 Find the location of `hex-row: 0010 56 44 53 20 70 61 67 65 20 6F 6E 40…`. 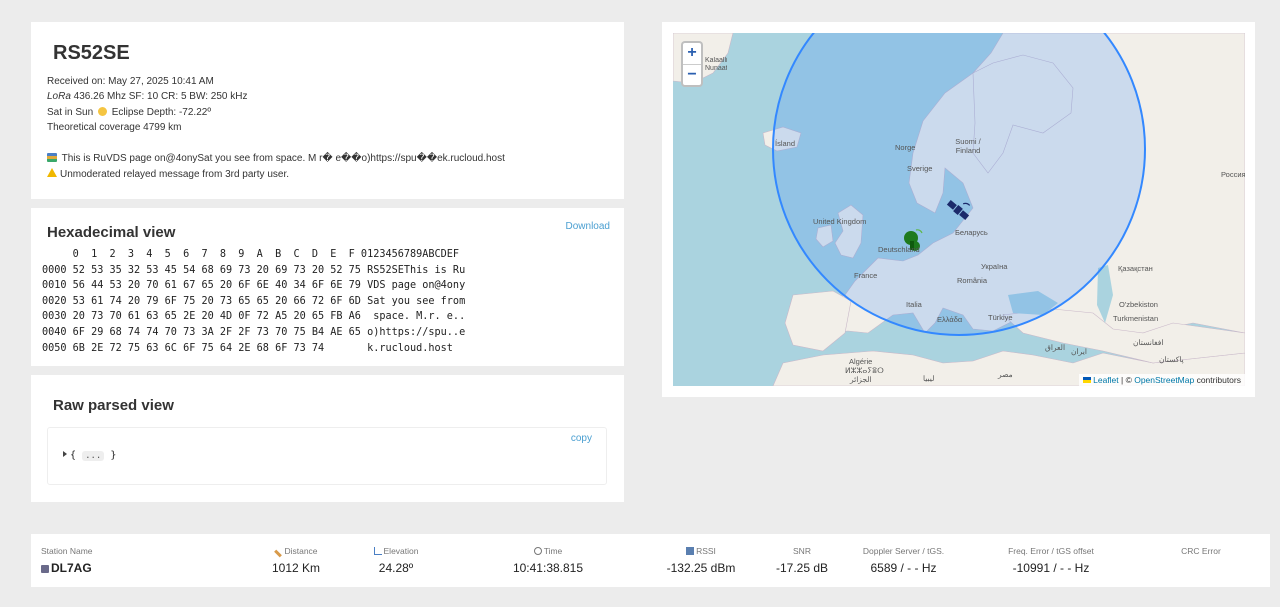

hex-row: 0010 56 44 53 20 70 61 67 65 20 6F 6E 40… is located at coordinates (254, 286).